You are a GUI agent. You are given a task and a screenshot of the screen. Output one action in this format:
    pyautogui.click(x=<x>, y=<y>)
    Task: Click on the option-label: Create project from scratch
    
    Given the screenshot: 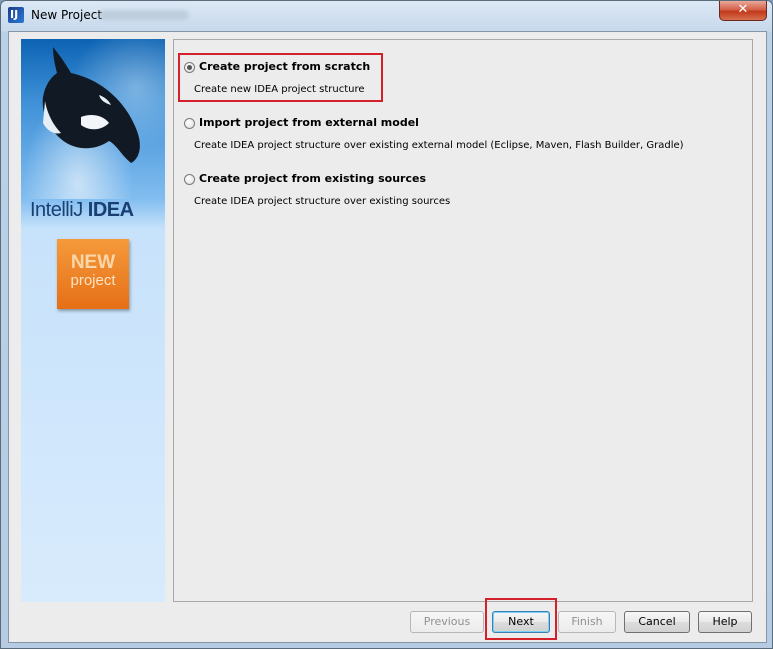 What is the action you would take?
    pyautogui.click(x=284, y=66)
    